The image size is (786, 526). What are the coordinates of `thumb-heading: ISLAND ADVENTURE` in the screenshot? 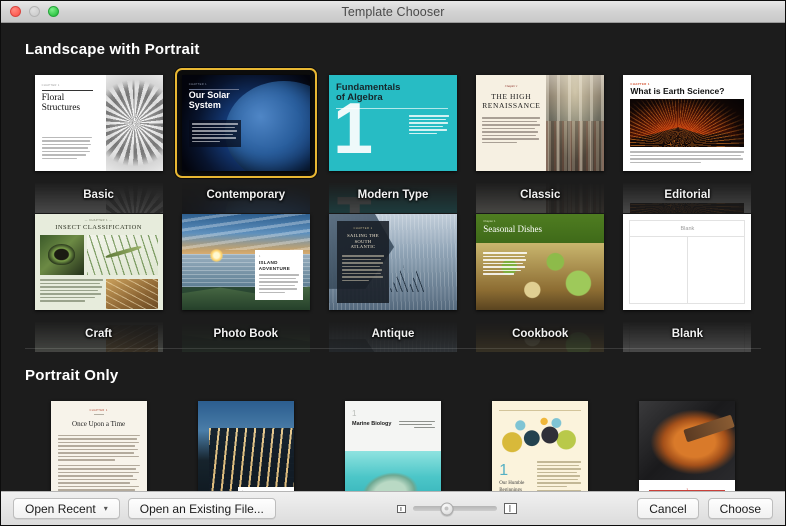 It's located at (274, 265).